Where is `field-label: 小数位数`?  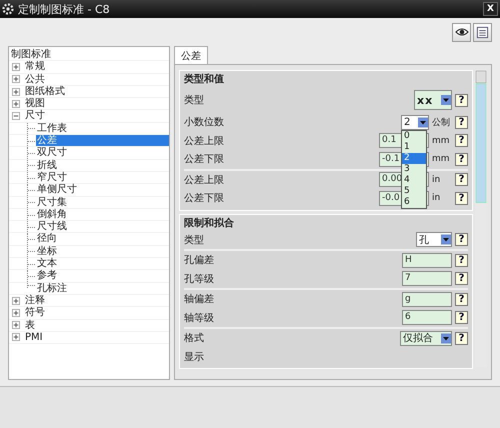
field-label: 小数位数 is located at coordinates (204, 123).